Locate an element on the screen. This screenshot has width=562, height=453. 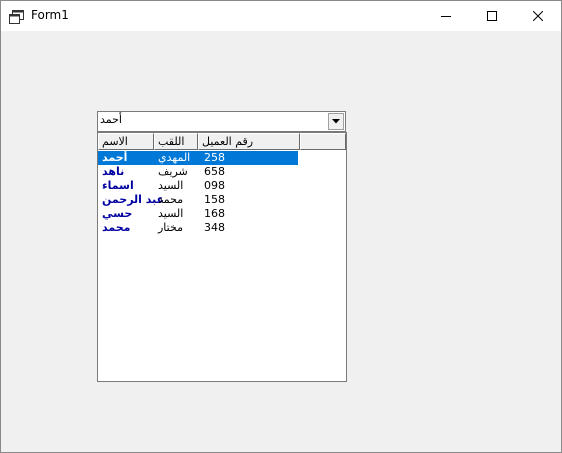
name-combobox: أحمد is located at coordinates (221, 121).